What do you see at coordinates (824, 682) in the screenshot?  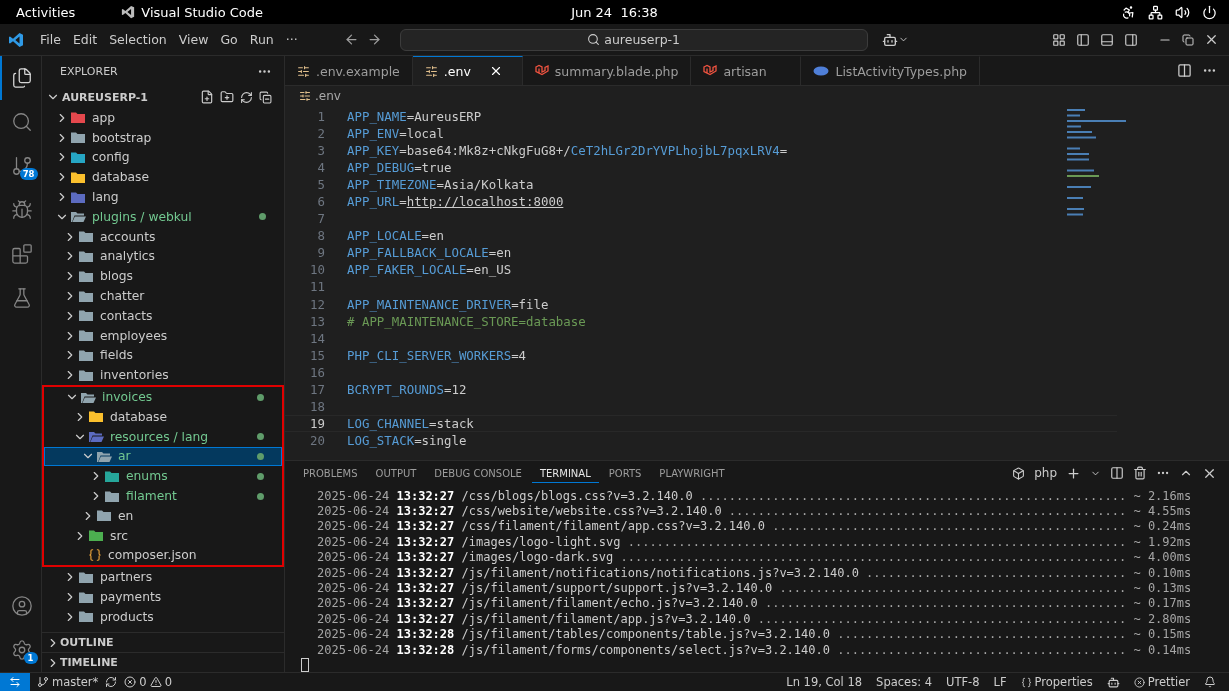 I see `cursor-position: Ln 19, Col 18` at bounding box center [824, 682].